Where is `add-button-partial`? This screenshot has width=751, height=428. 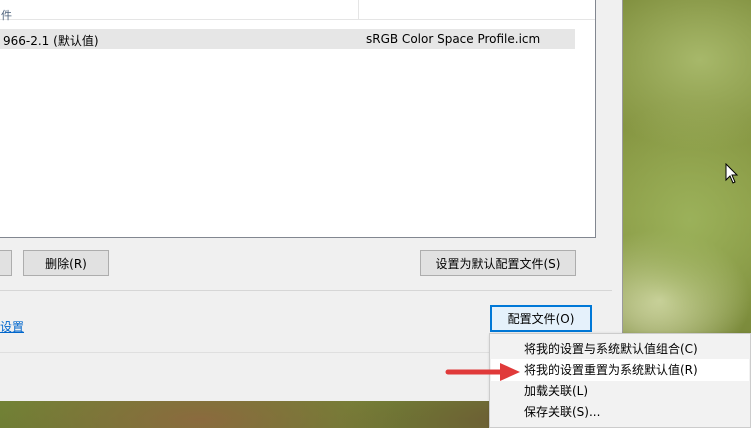
add-button-partial is located at coordinates (6, 263).